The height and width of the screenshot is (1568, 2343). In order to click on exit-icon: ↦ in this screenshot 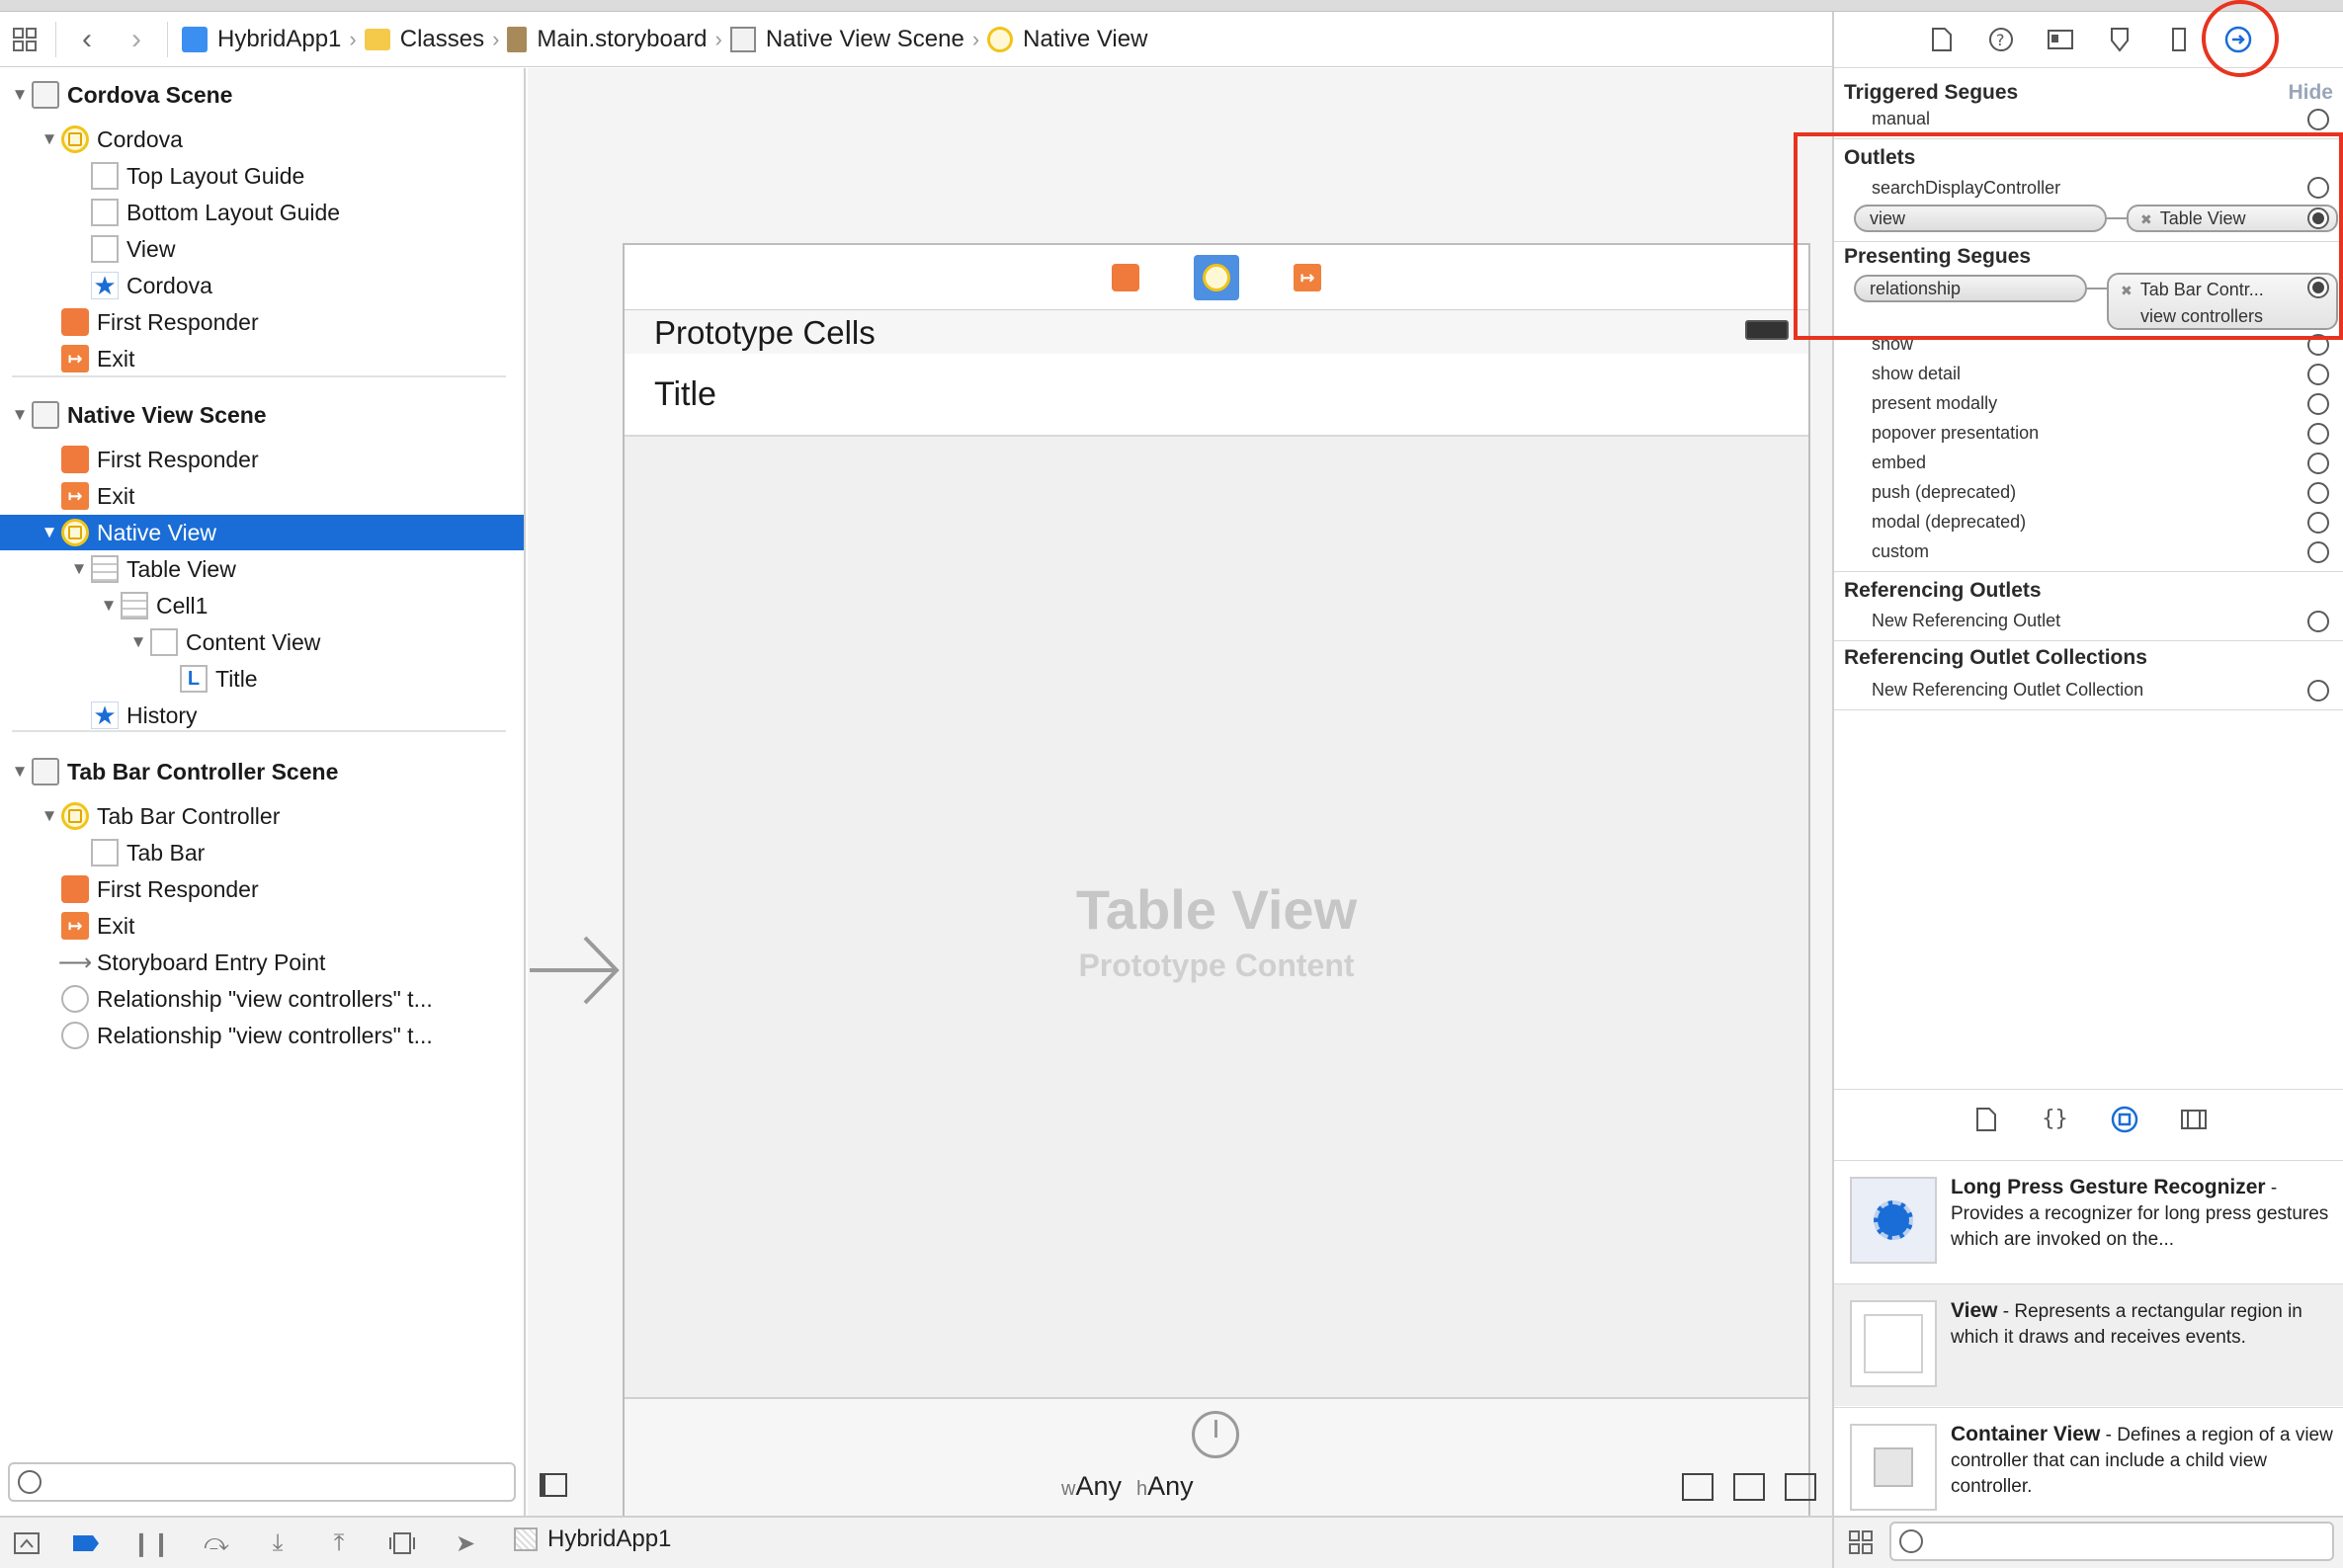, I will do `click(1307, 277)`.